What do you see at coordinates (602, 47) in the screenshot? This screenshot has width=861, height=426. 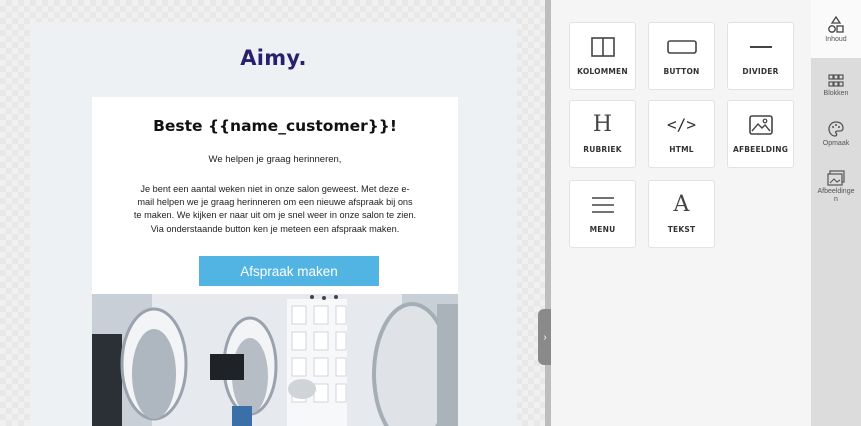 I see `columns-icon` at bounding box center [602, 47].